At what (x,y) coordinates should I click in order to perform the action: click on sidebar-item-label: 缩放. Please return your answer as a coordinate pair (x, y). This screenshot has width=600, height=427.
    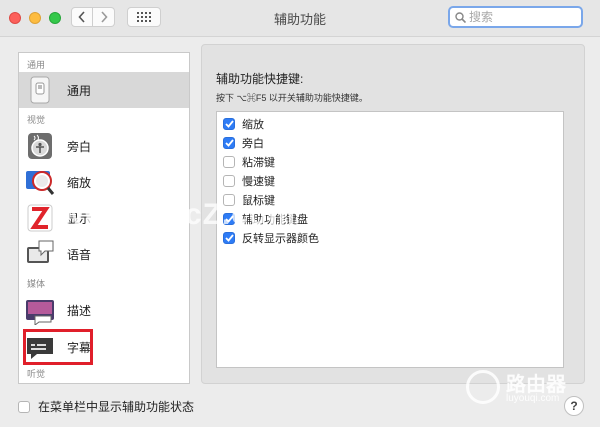
    Looking at the image, I should click on (79, 182).